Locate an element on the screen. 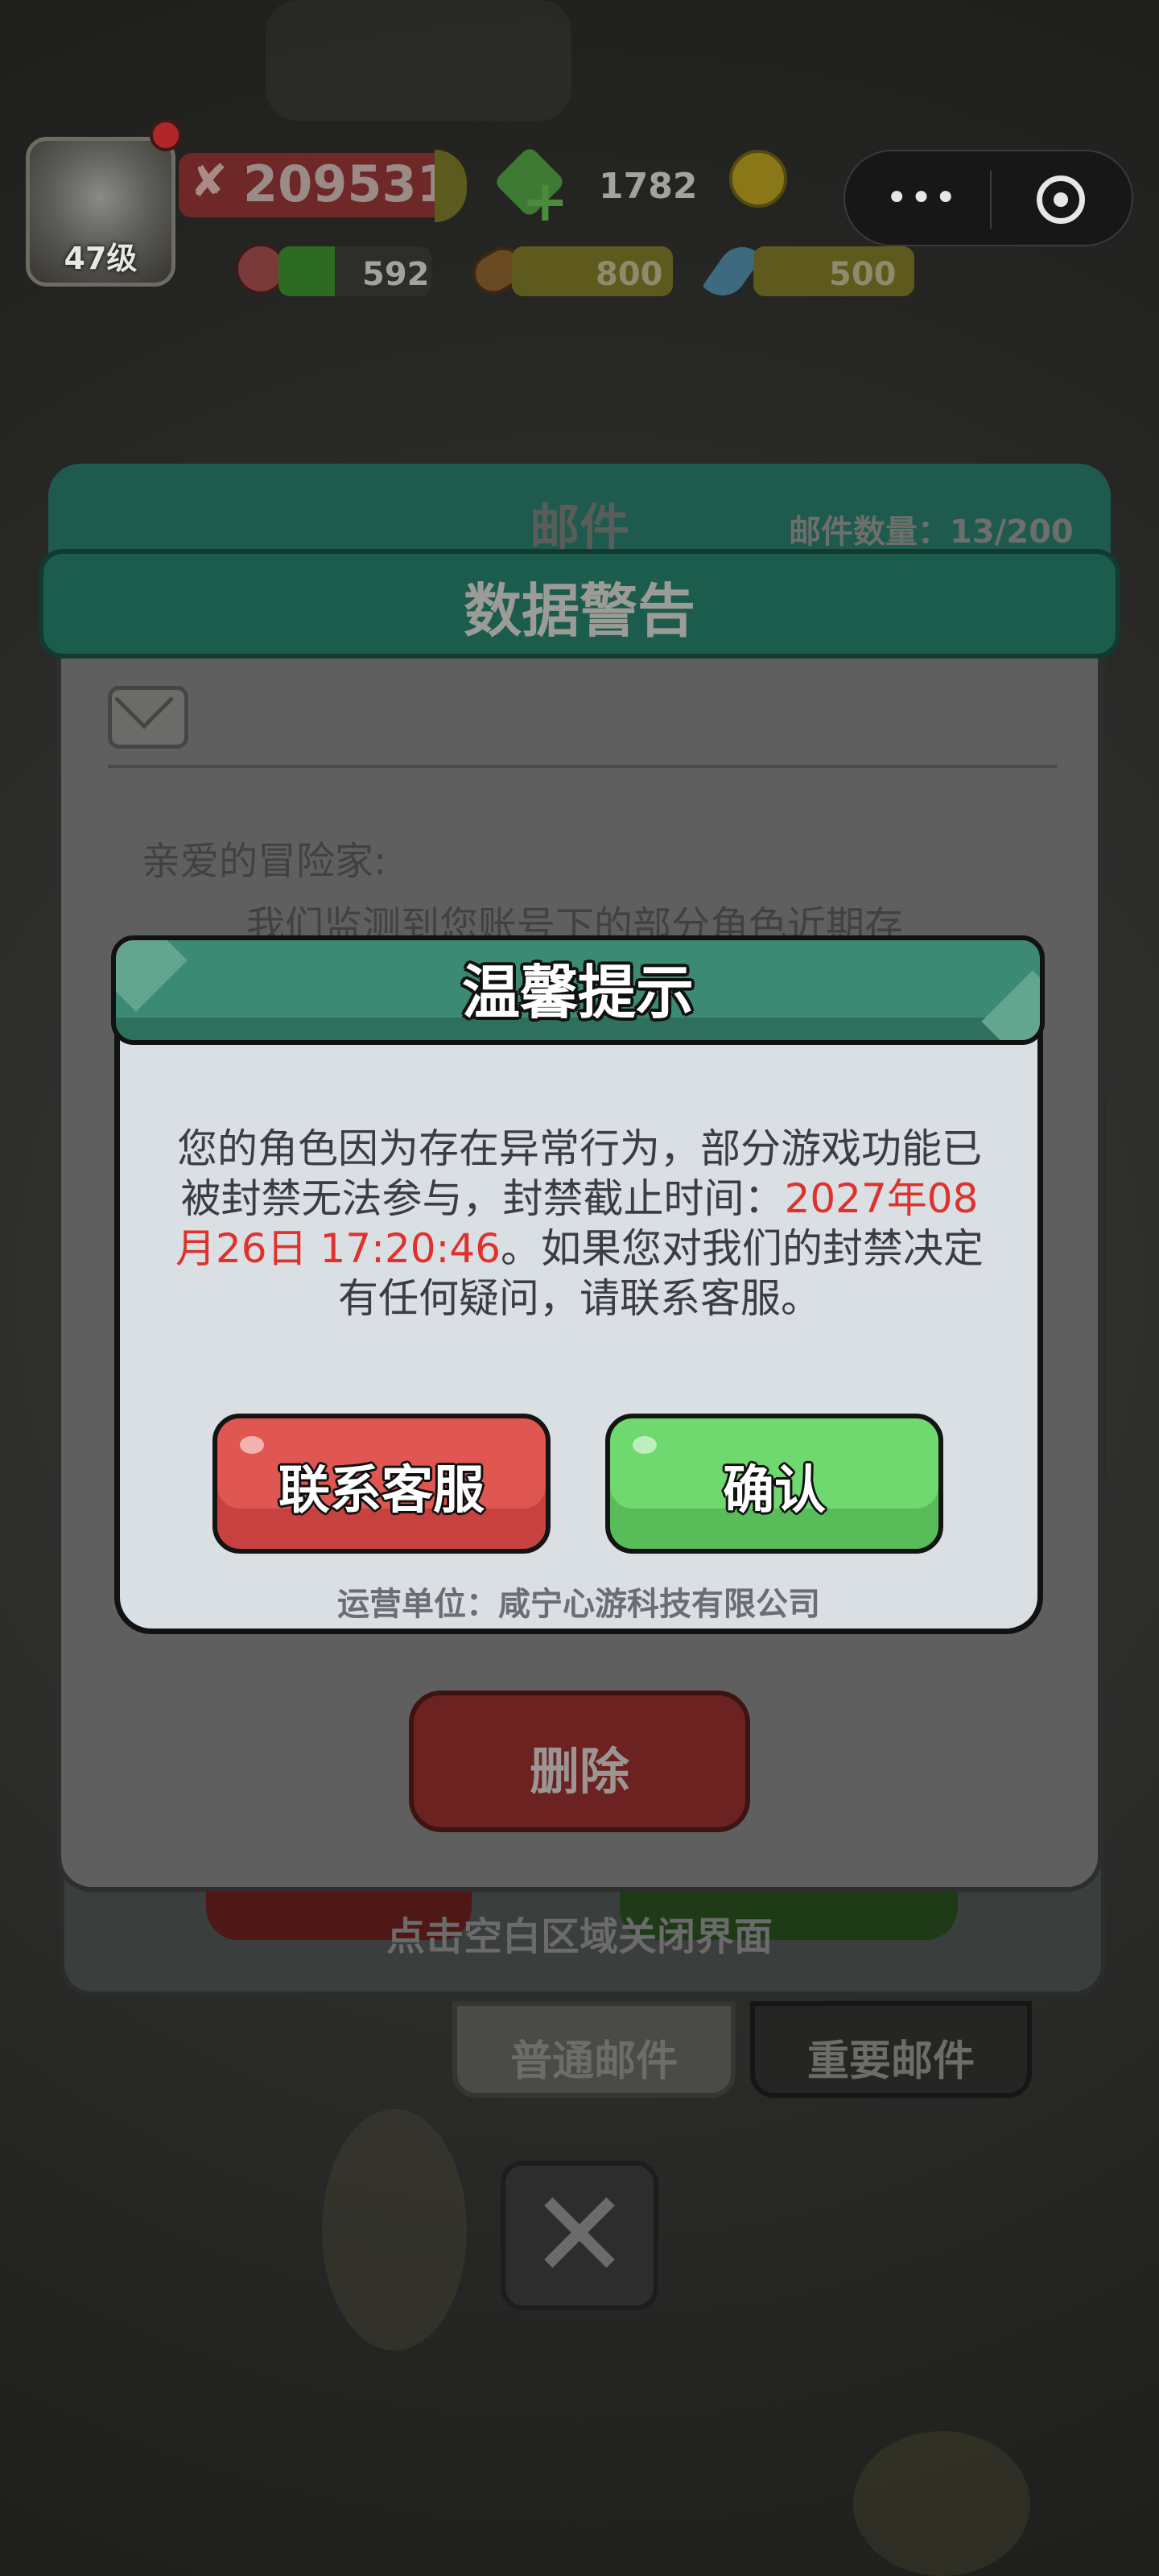 The image size is (1159, 2576). more-dots-icon: ••• is located at coordinates (922, 198).